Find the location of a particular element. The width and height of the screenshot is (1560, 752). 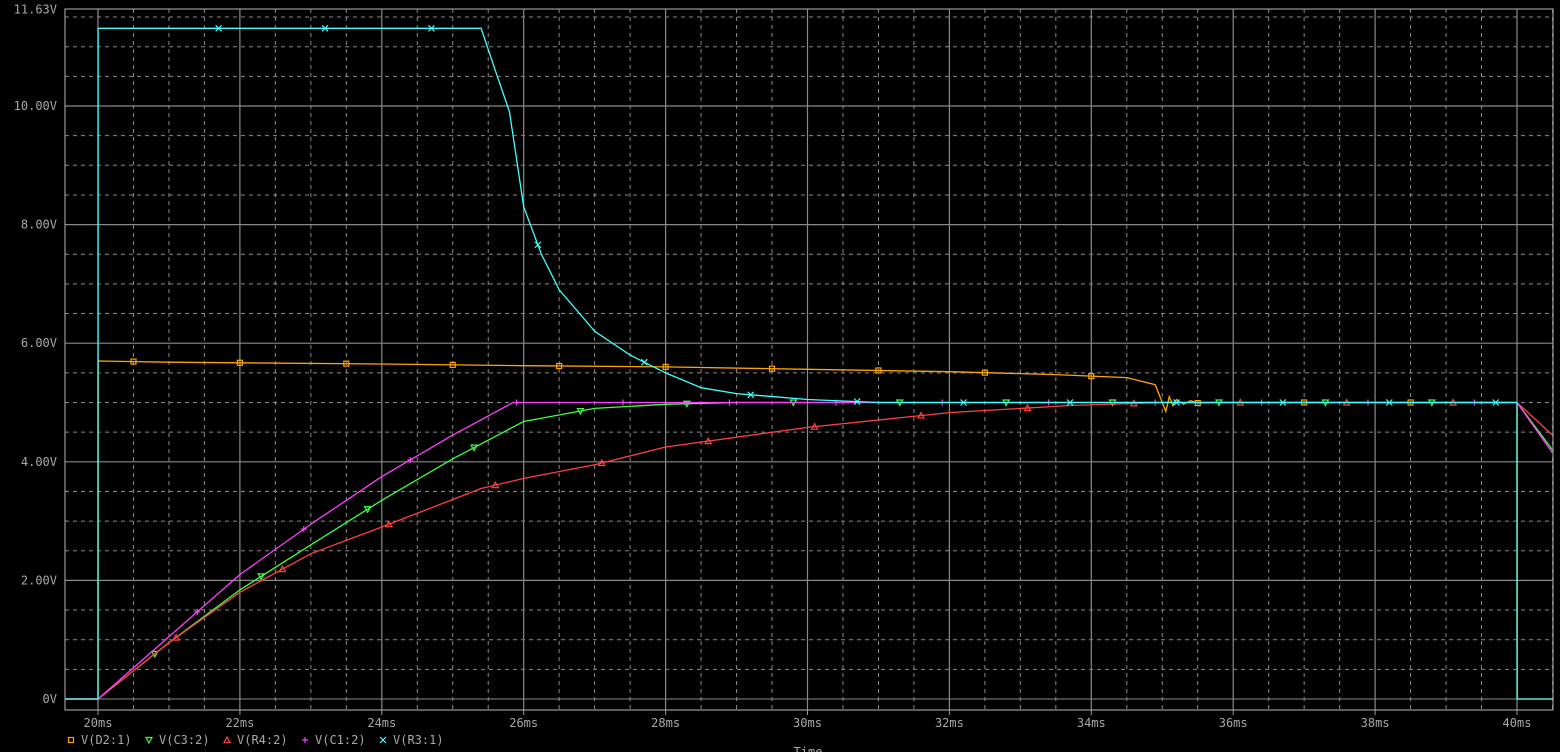

y-tick-label: 0V is located at coordinates (50, 699).